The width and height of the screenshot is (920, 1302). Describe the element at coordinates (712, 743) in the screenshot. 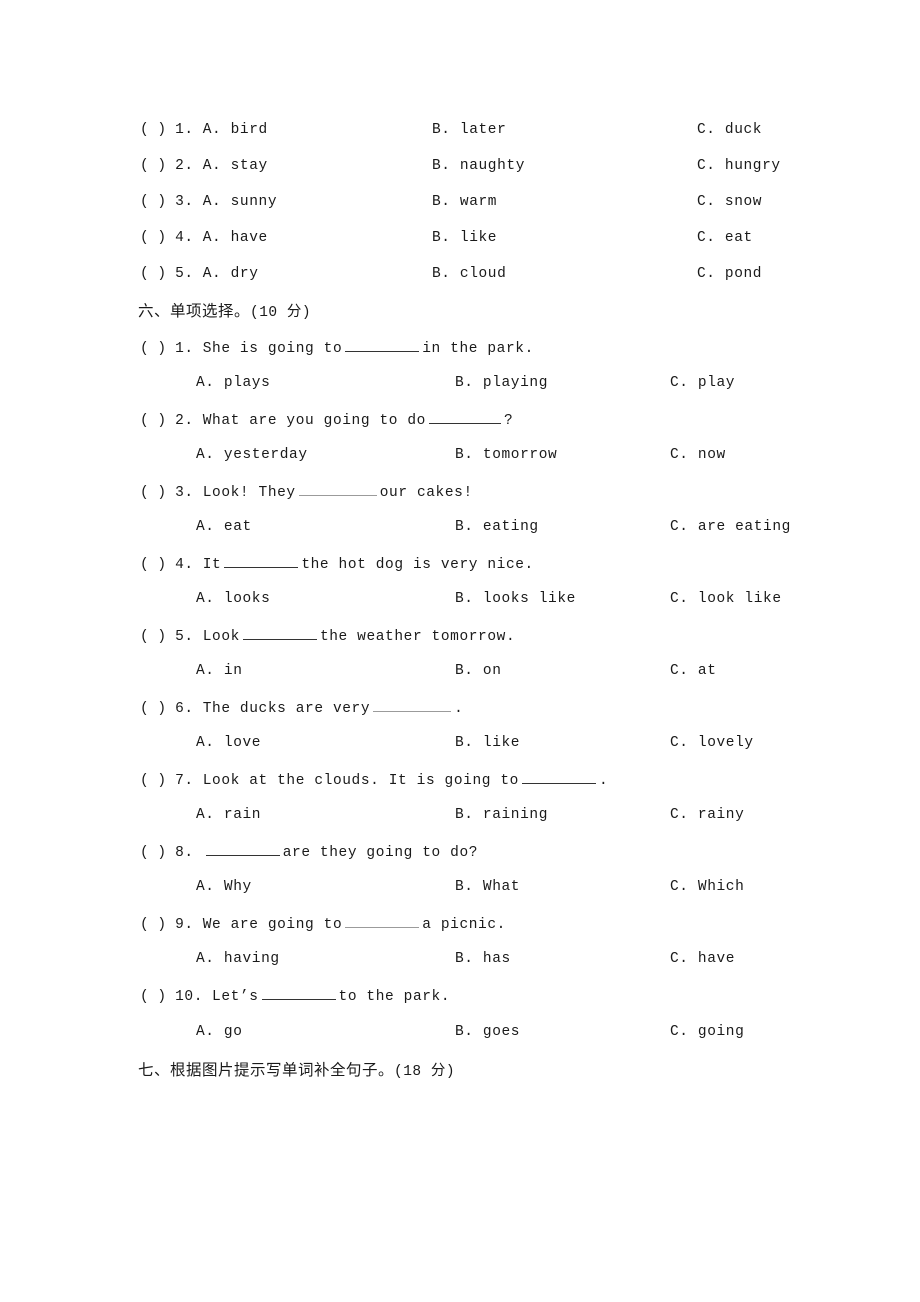

I see `option-c: C. lovely` at that location.